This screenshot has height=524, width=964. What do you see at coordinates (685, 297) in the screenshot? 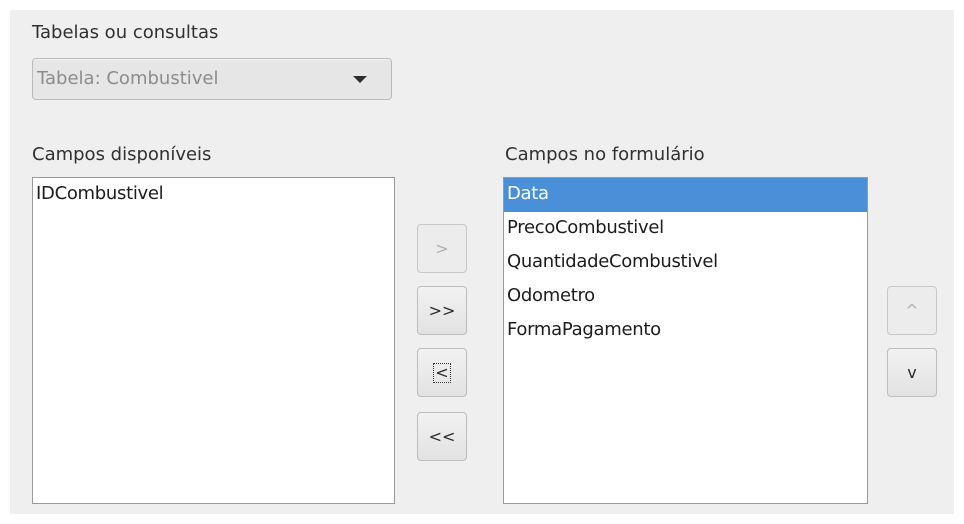
I see `form-field-item: Odometro` at bounding box center [685, 297].